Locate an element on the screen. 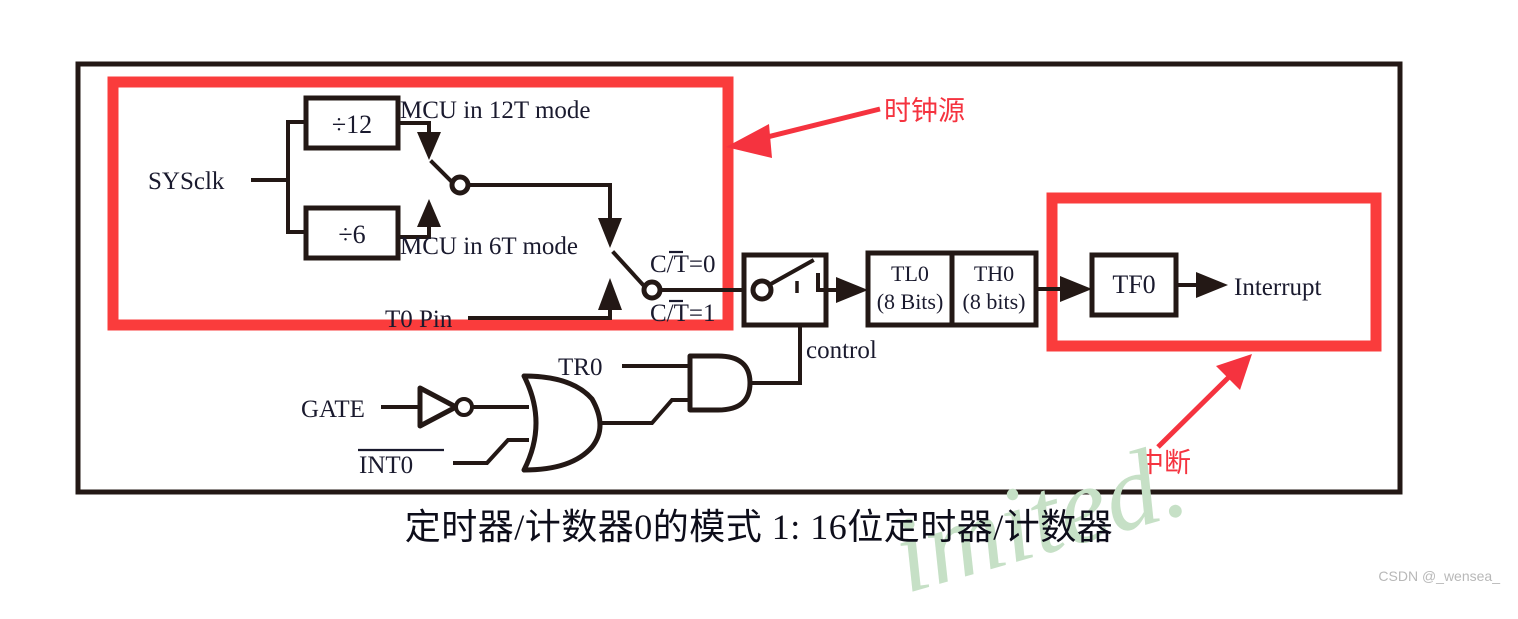 Image resolution: width=1518 pixels, height=619 pixels. csdn-credit-watermark: CSDN @_wensea_ is located at coordinates (1439, 576).